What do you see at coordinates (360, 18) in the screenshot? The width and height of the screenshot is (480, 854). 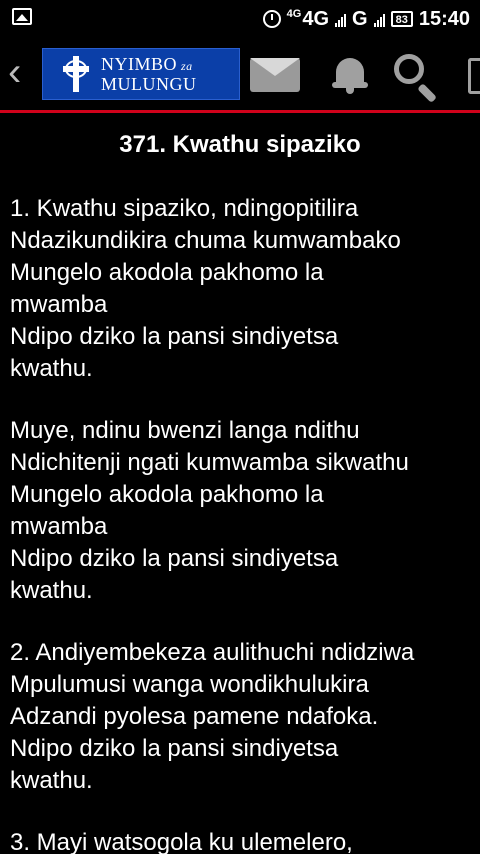 I see `network-type-g: G` at bounding box center [360, 18].